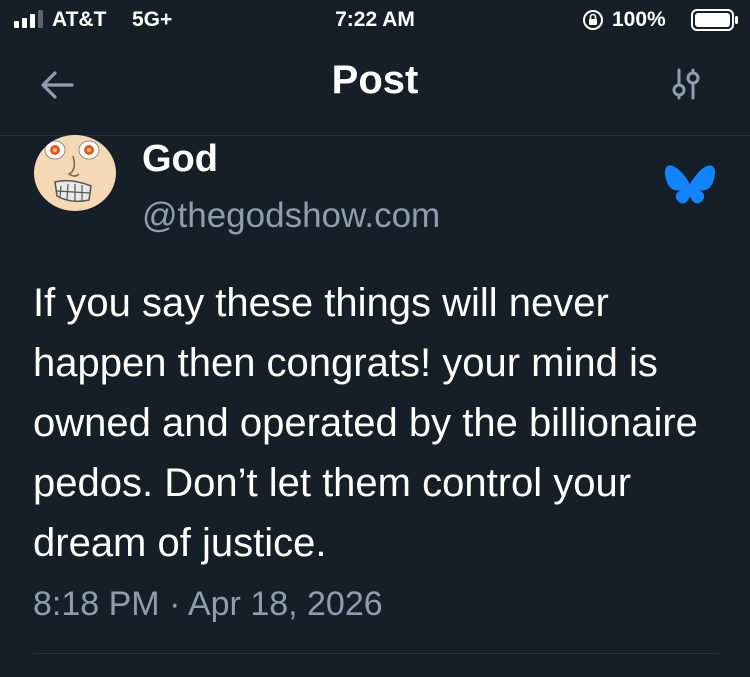 Image resolution: width=750 pixels, height=677 pixels. Describe the element at coordinates (375, 20) in the screenshot. I see `status-bar: AT&T 5G+ 7:22 AM 100%` at that location.